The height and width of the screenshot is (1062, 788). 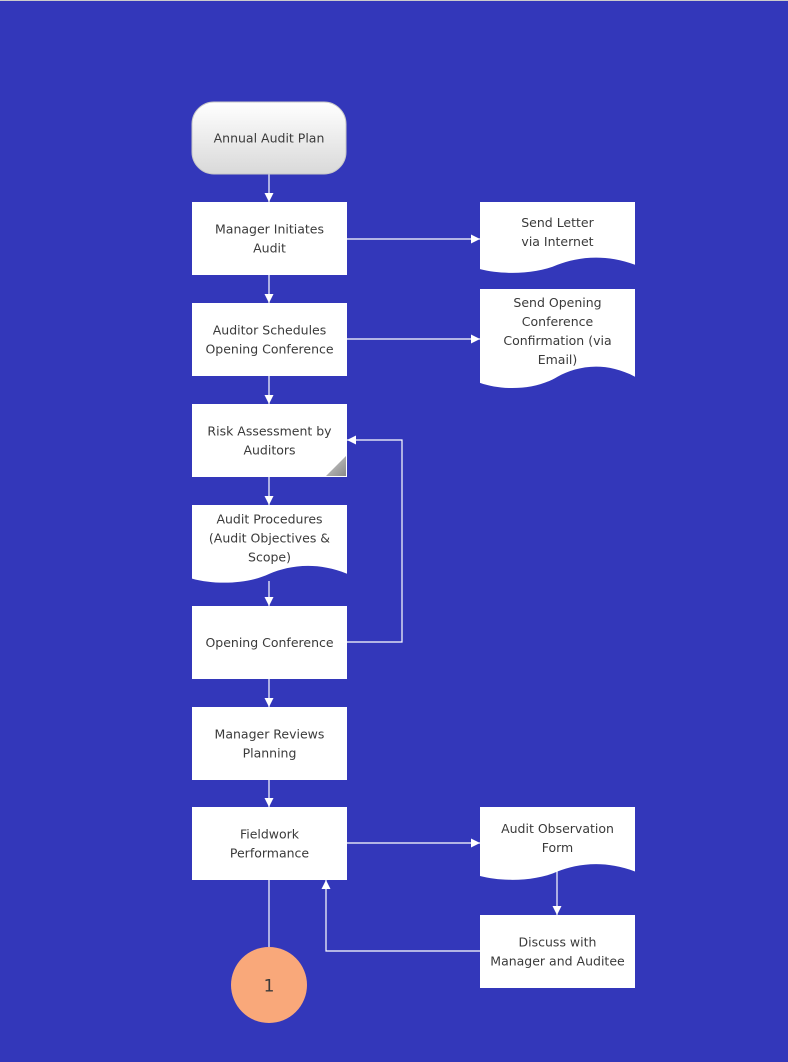 I want to click on node-audit-observation: Audit Observation Form, so click(x=557, y=843).